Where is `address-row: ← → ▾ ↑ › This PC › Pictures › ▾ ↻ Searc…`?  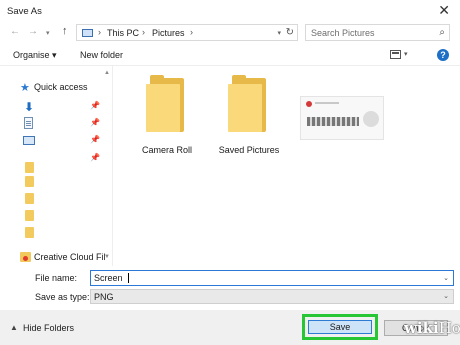 address-row: ← → ▾ ↑ › This PC › Pictures › ▾ ↻ Searc… is located at coordinates (230, 33).